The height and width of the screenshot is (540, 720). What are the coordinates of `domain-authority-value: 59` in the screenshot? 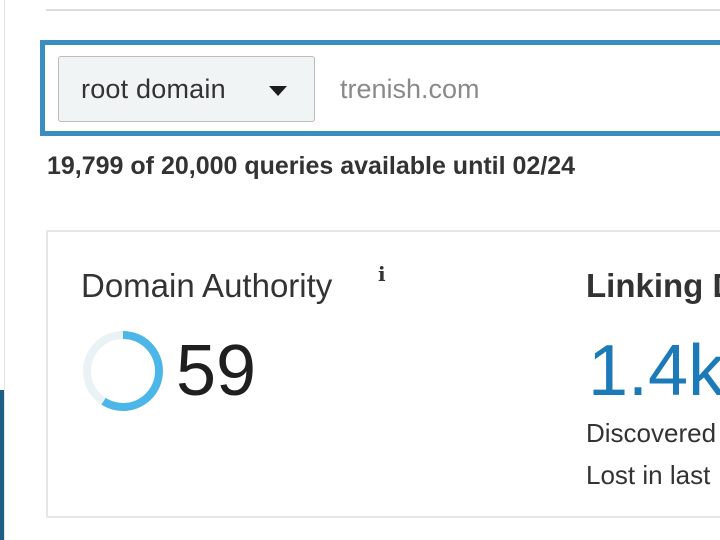 It's located at (216, 371).